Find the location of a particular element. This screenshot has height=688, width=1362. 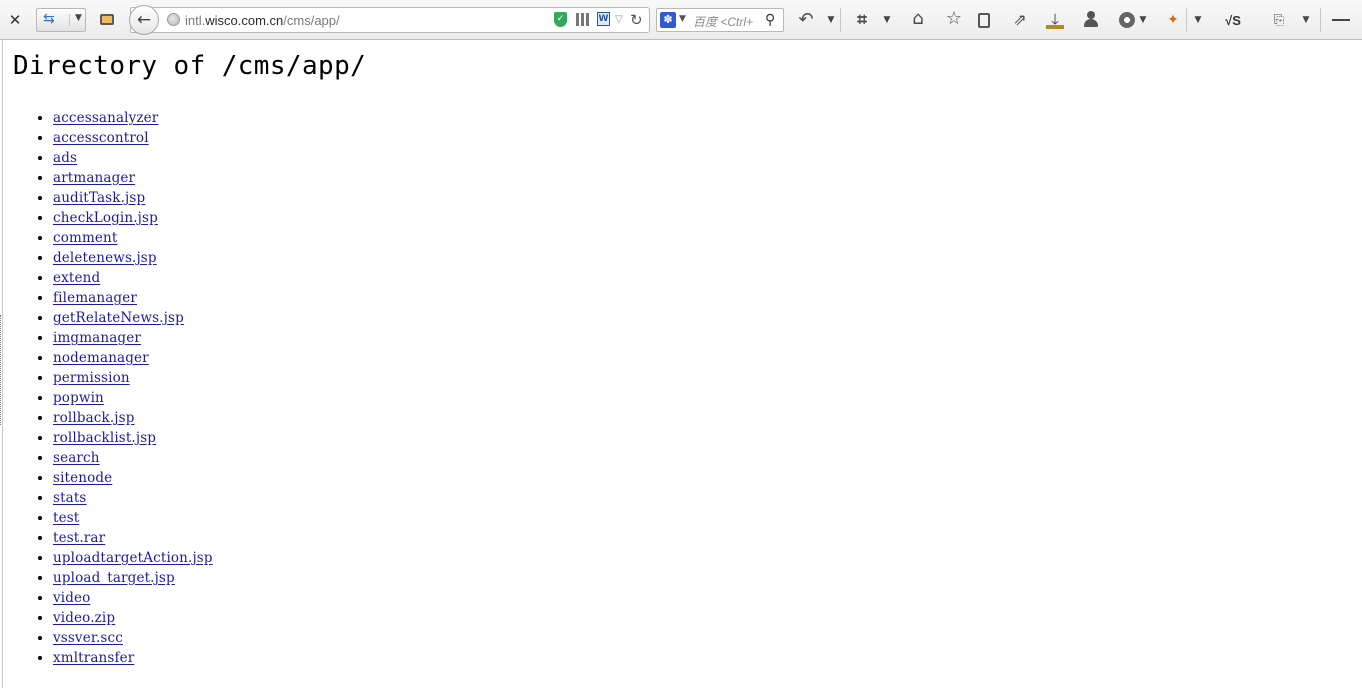

url-text: intl.wisco.com.cn/cms/app/ is located at coordinates (262, 20).